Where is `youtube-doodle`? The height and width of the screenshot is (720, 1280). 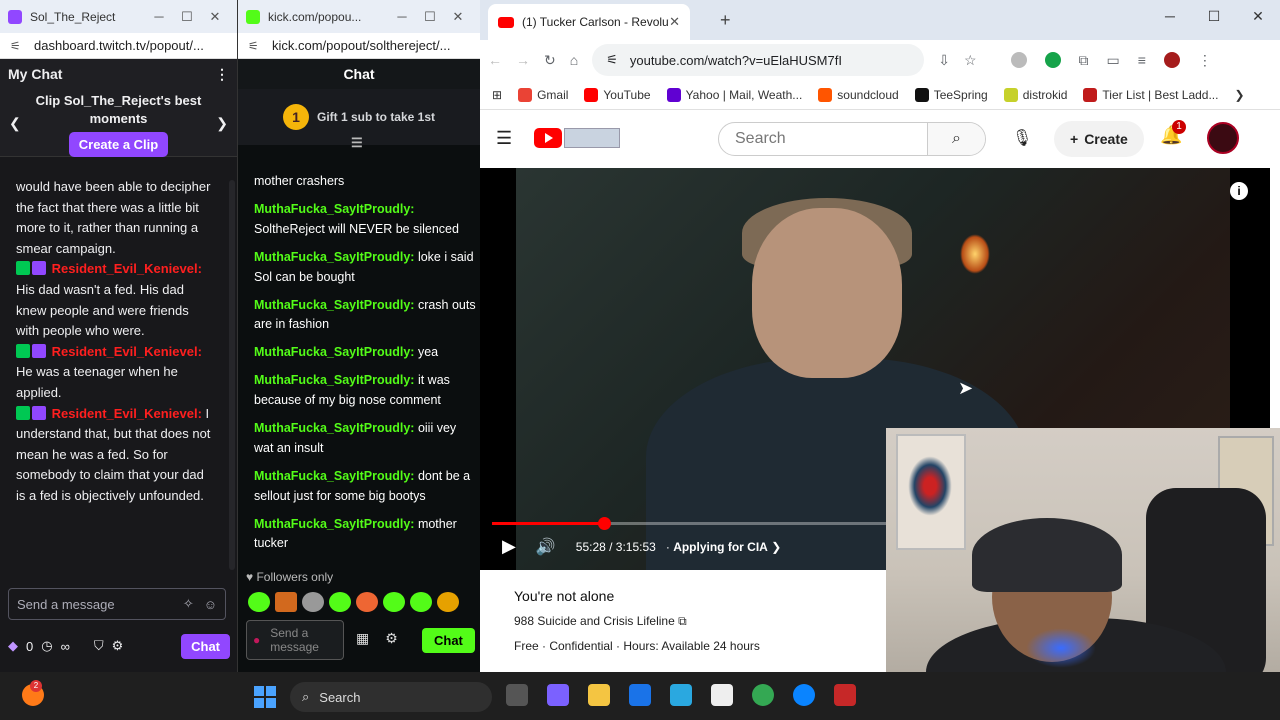
youtube-doodle is located at coordinates (592, 138).